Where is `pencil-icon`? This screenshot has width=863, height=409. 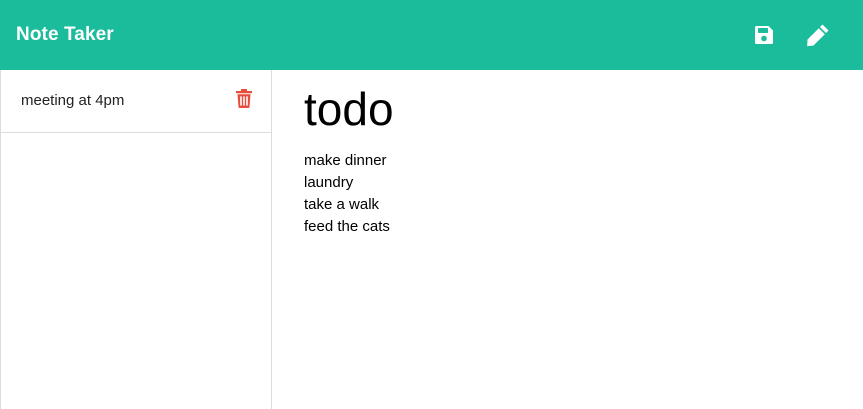
pencil-icon is located at coordinates (818, 35).